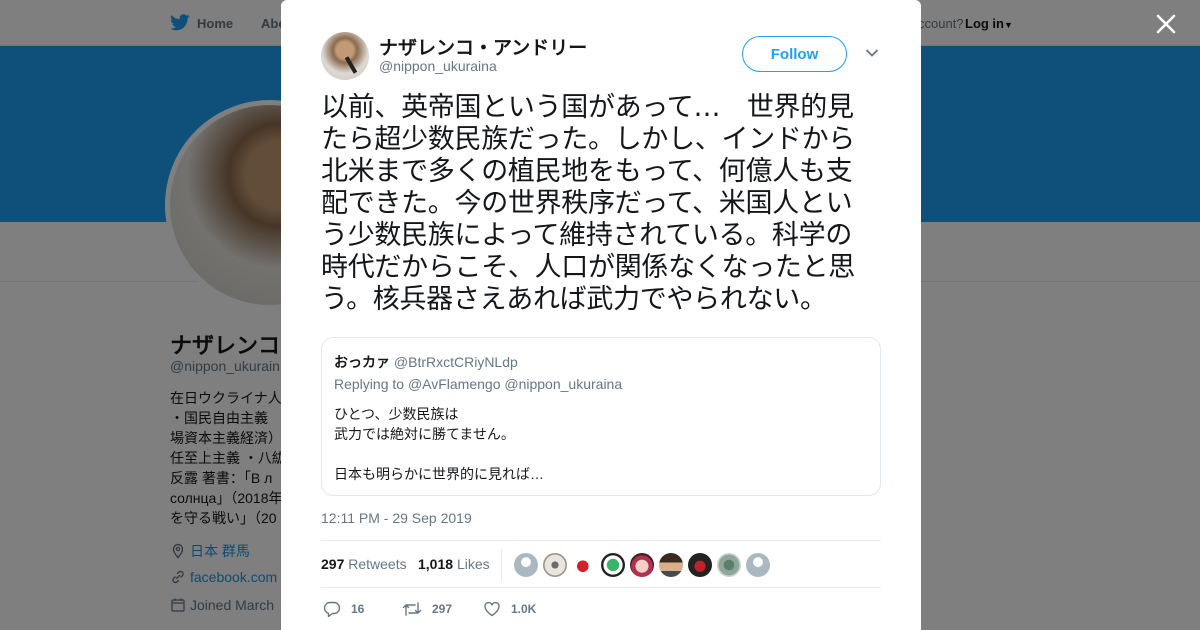 This screenshot has height=630, width=1200. I want to click on quoted-author-handle: @BtrRxctCRiyNLdp, so click(456, 362).